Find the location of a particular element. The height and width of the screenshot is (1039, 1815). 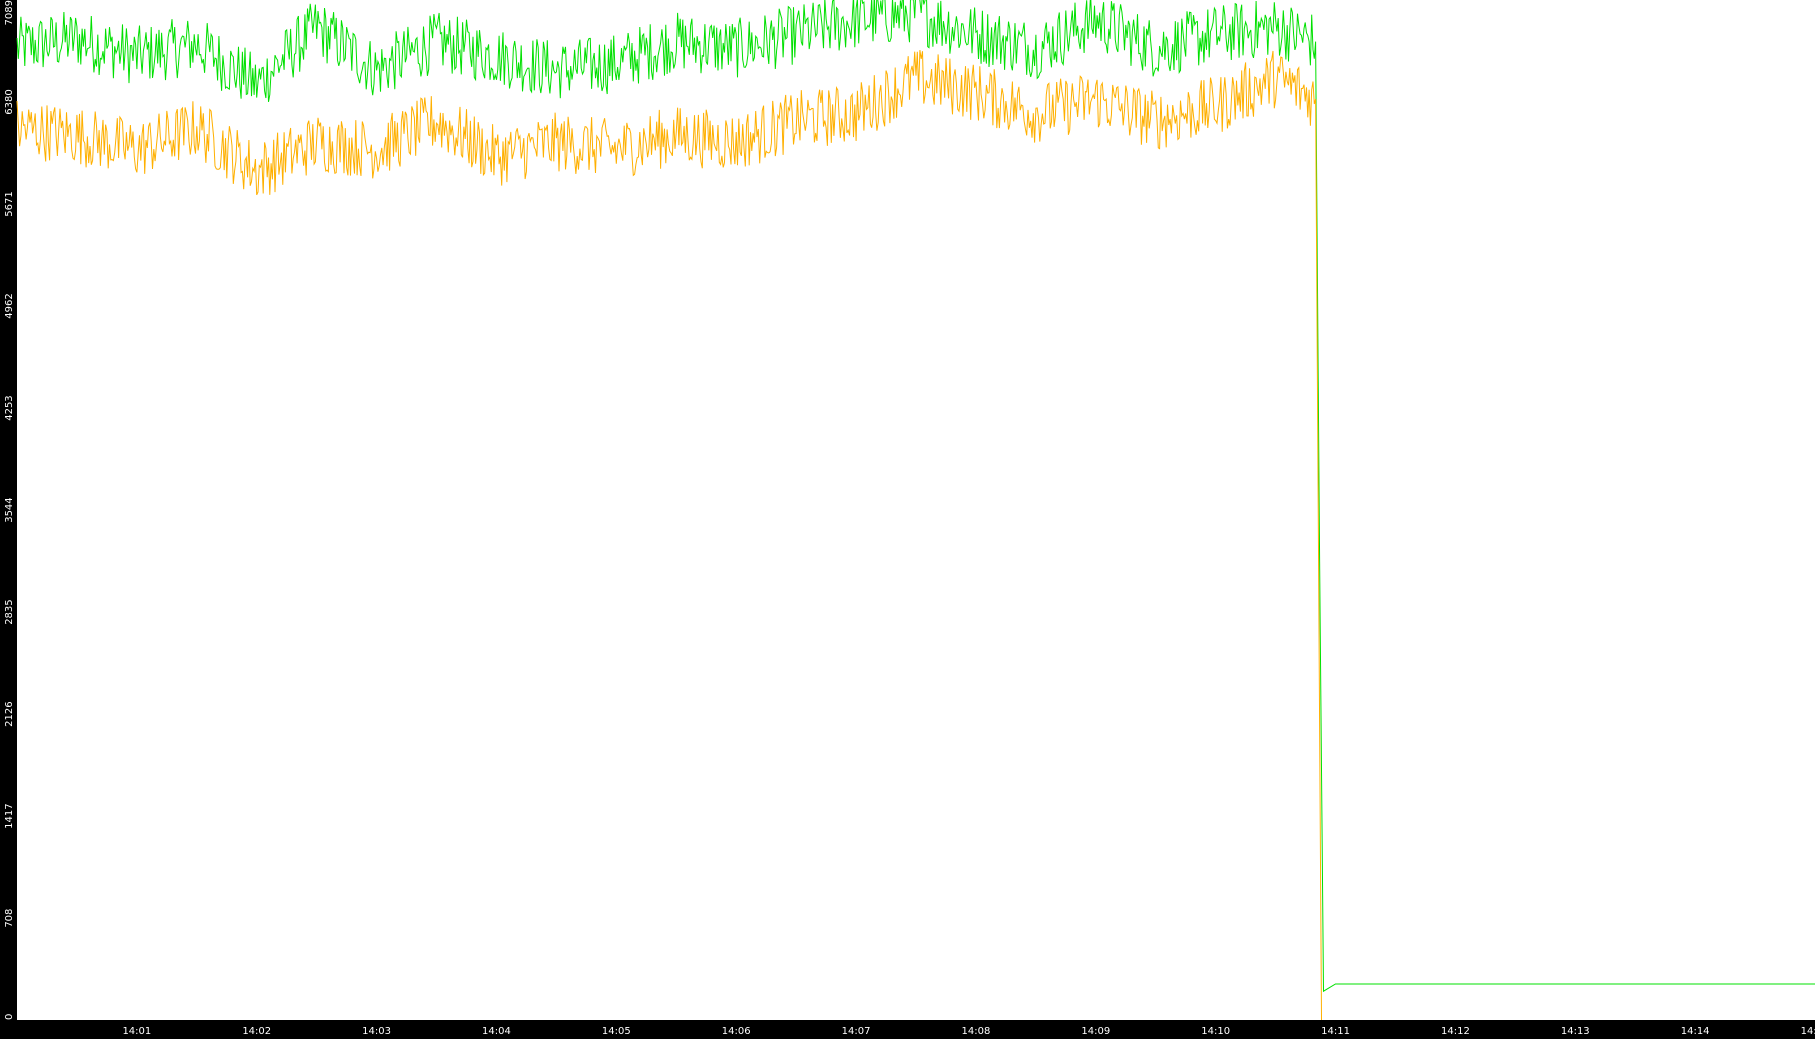

y-tick-label: 2835 is located at coordinates (9, 611).